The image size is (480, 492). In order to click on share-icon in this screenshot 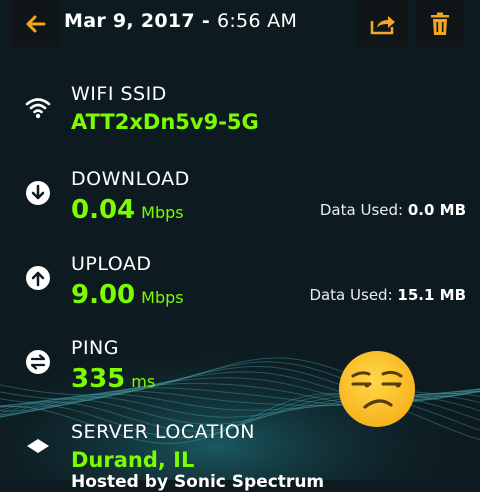, I will do `click(382, 24)`.